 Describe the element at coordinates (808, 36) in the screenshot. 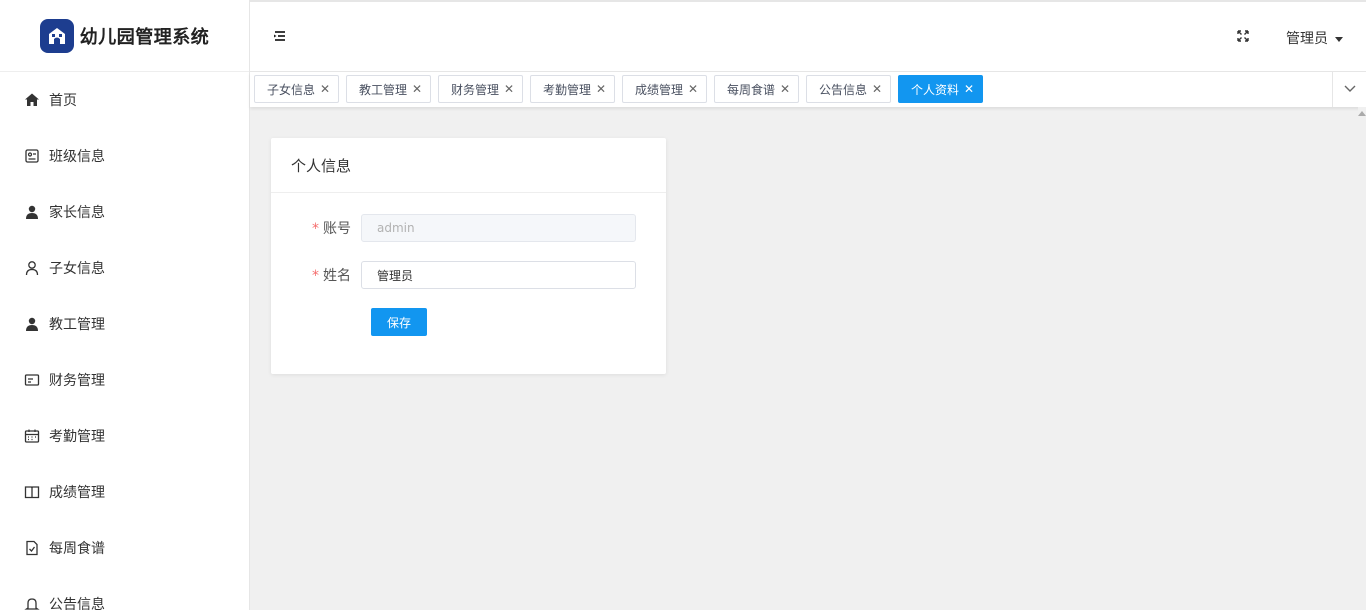

I see `top-header: 管理员` at that location.